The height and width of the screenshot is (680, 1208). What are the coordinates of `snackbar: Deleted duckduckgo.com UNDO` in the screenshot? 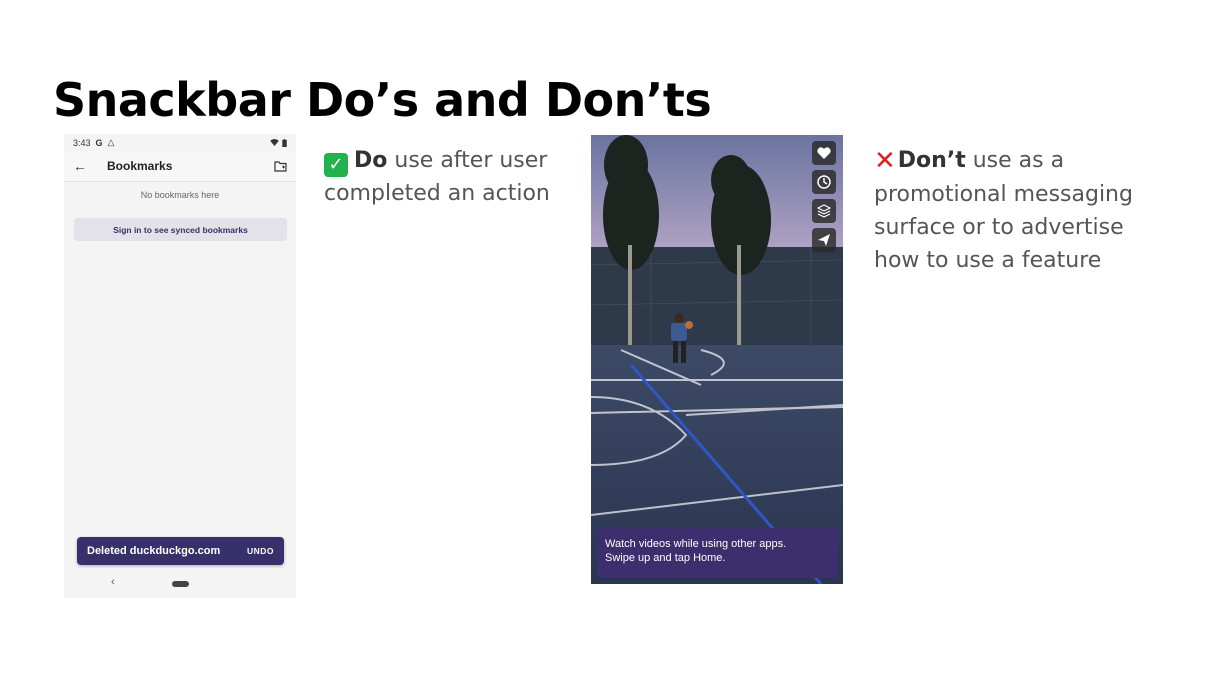 It's located at (180, 551).